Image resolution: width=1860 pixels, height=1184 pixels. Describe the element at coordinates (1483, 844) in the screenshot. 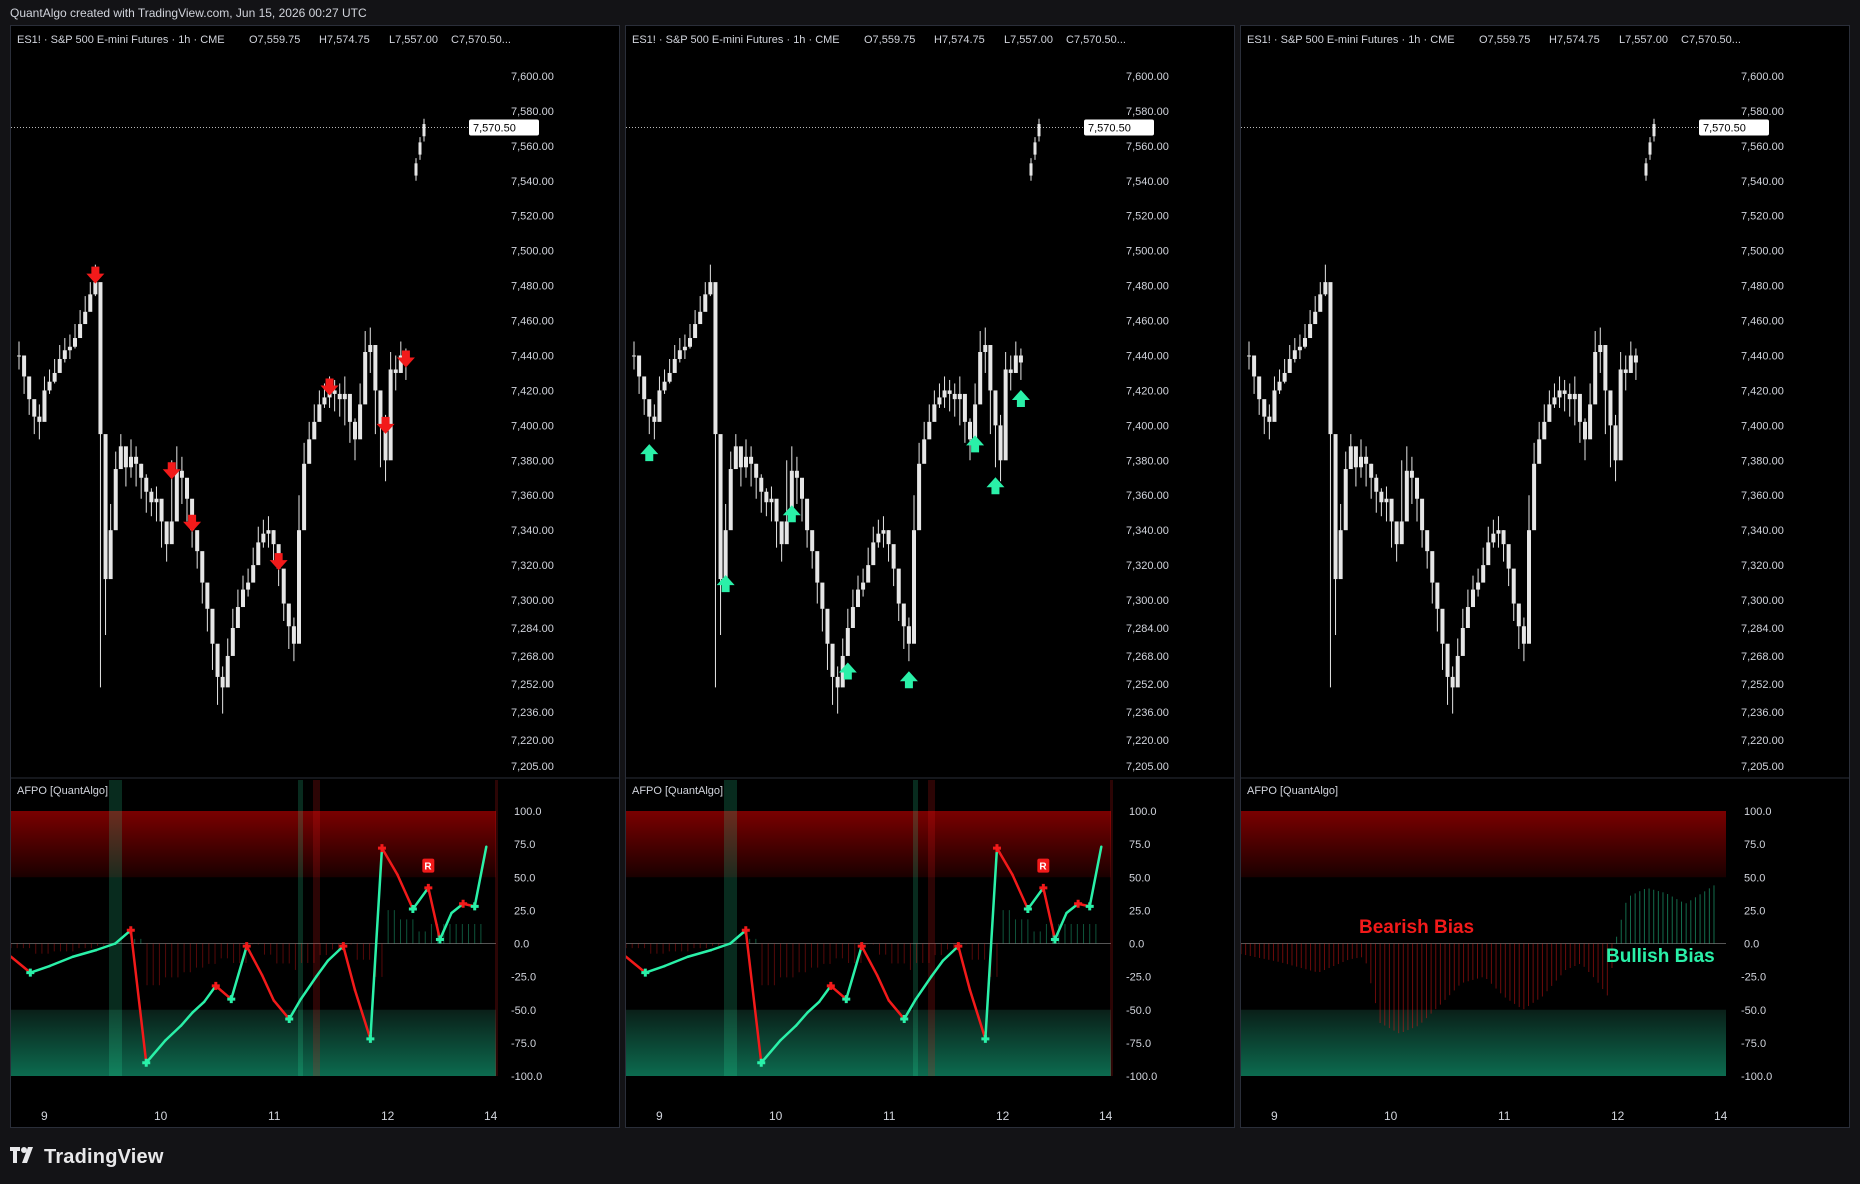

I see `overbought-zone` at that location.